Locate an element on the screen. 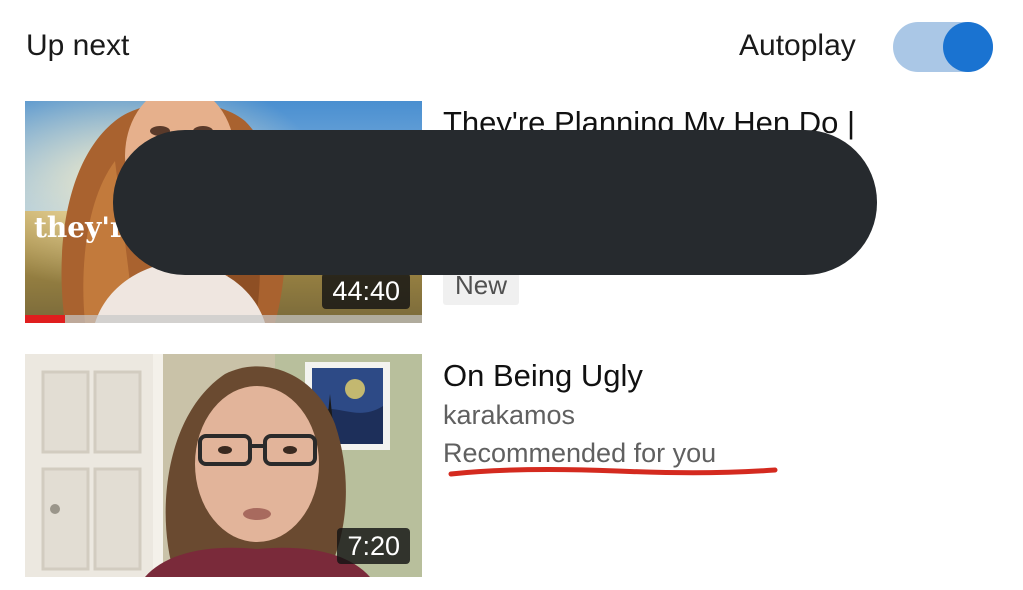 This screenshot has width=1023, height=590. thumbnail-overlay-text: they'r is located at coordinates (79, 227).